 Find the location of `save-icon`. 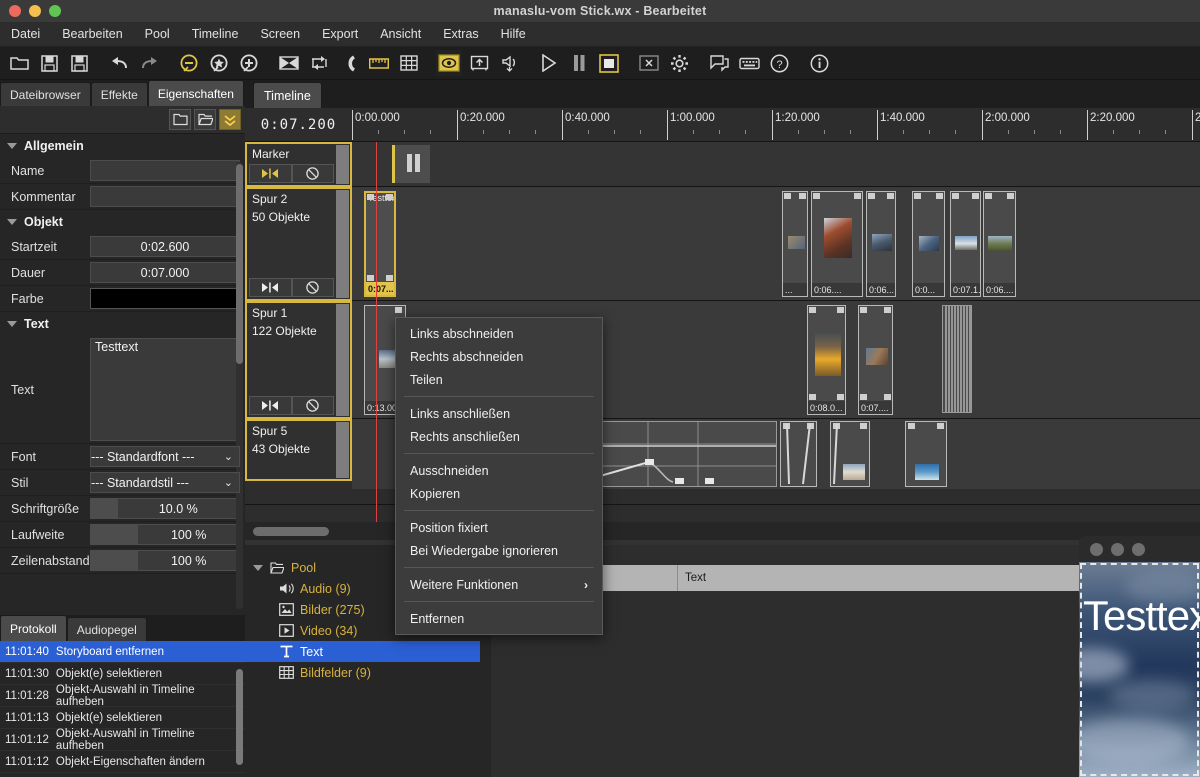

save-icon is located at coordinates (49, 63).